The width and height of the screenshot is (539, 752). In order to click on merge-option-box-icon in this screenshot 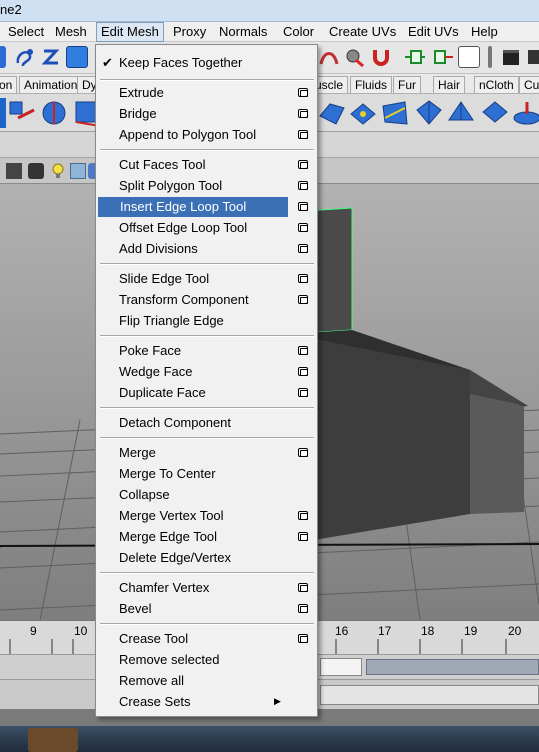, I will do `click(303, 452)`.